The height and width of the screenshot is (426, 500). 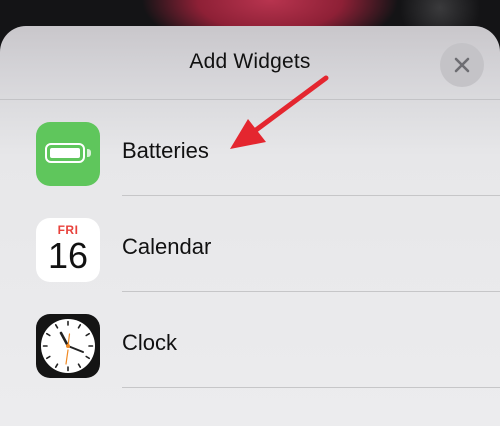 I want to click on calendar-date: 16, so click(x=68, y=255).